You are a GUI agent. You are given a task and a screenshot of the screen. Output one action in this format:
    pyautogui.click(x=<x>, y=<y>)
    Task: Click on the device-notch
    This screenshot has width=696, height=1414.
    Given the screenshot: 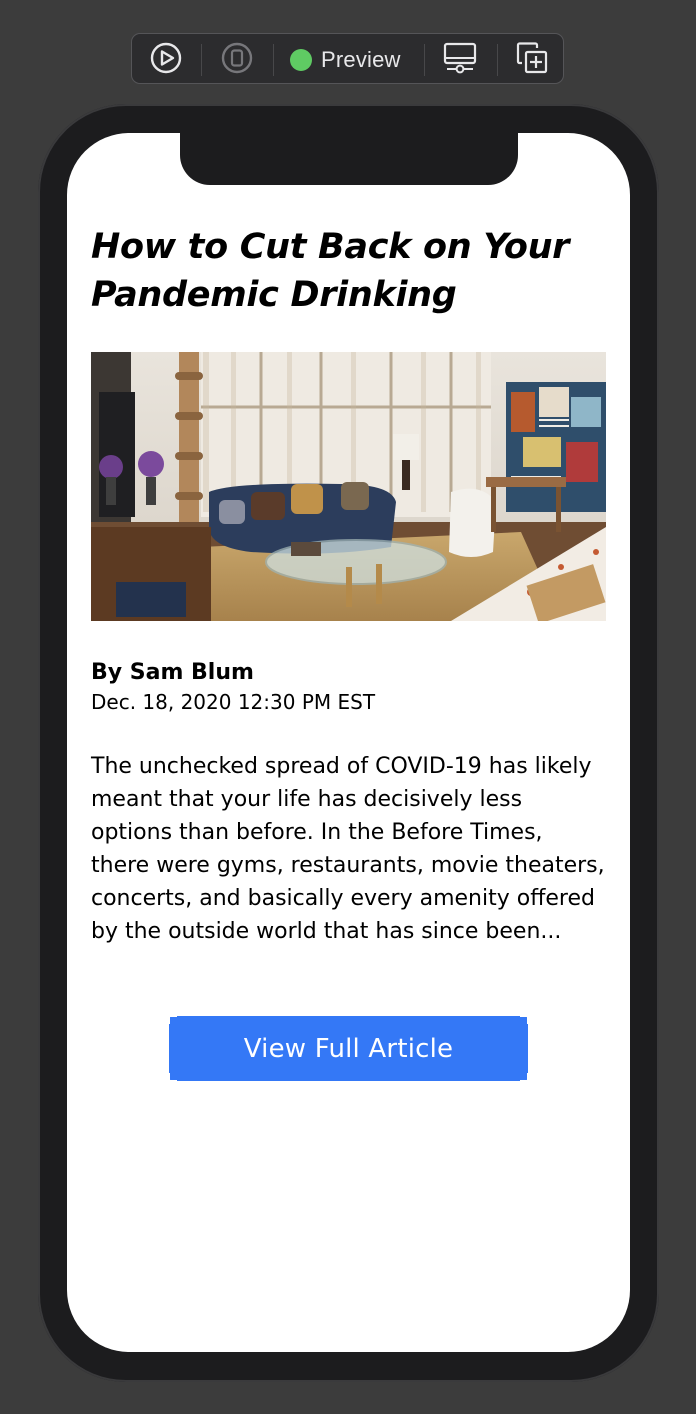 What is the action you would take?
    pyautogui.click(x=349, y=159)
    